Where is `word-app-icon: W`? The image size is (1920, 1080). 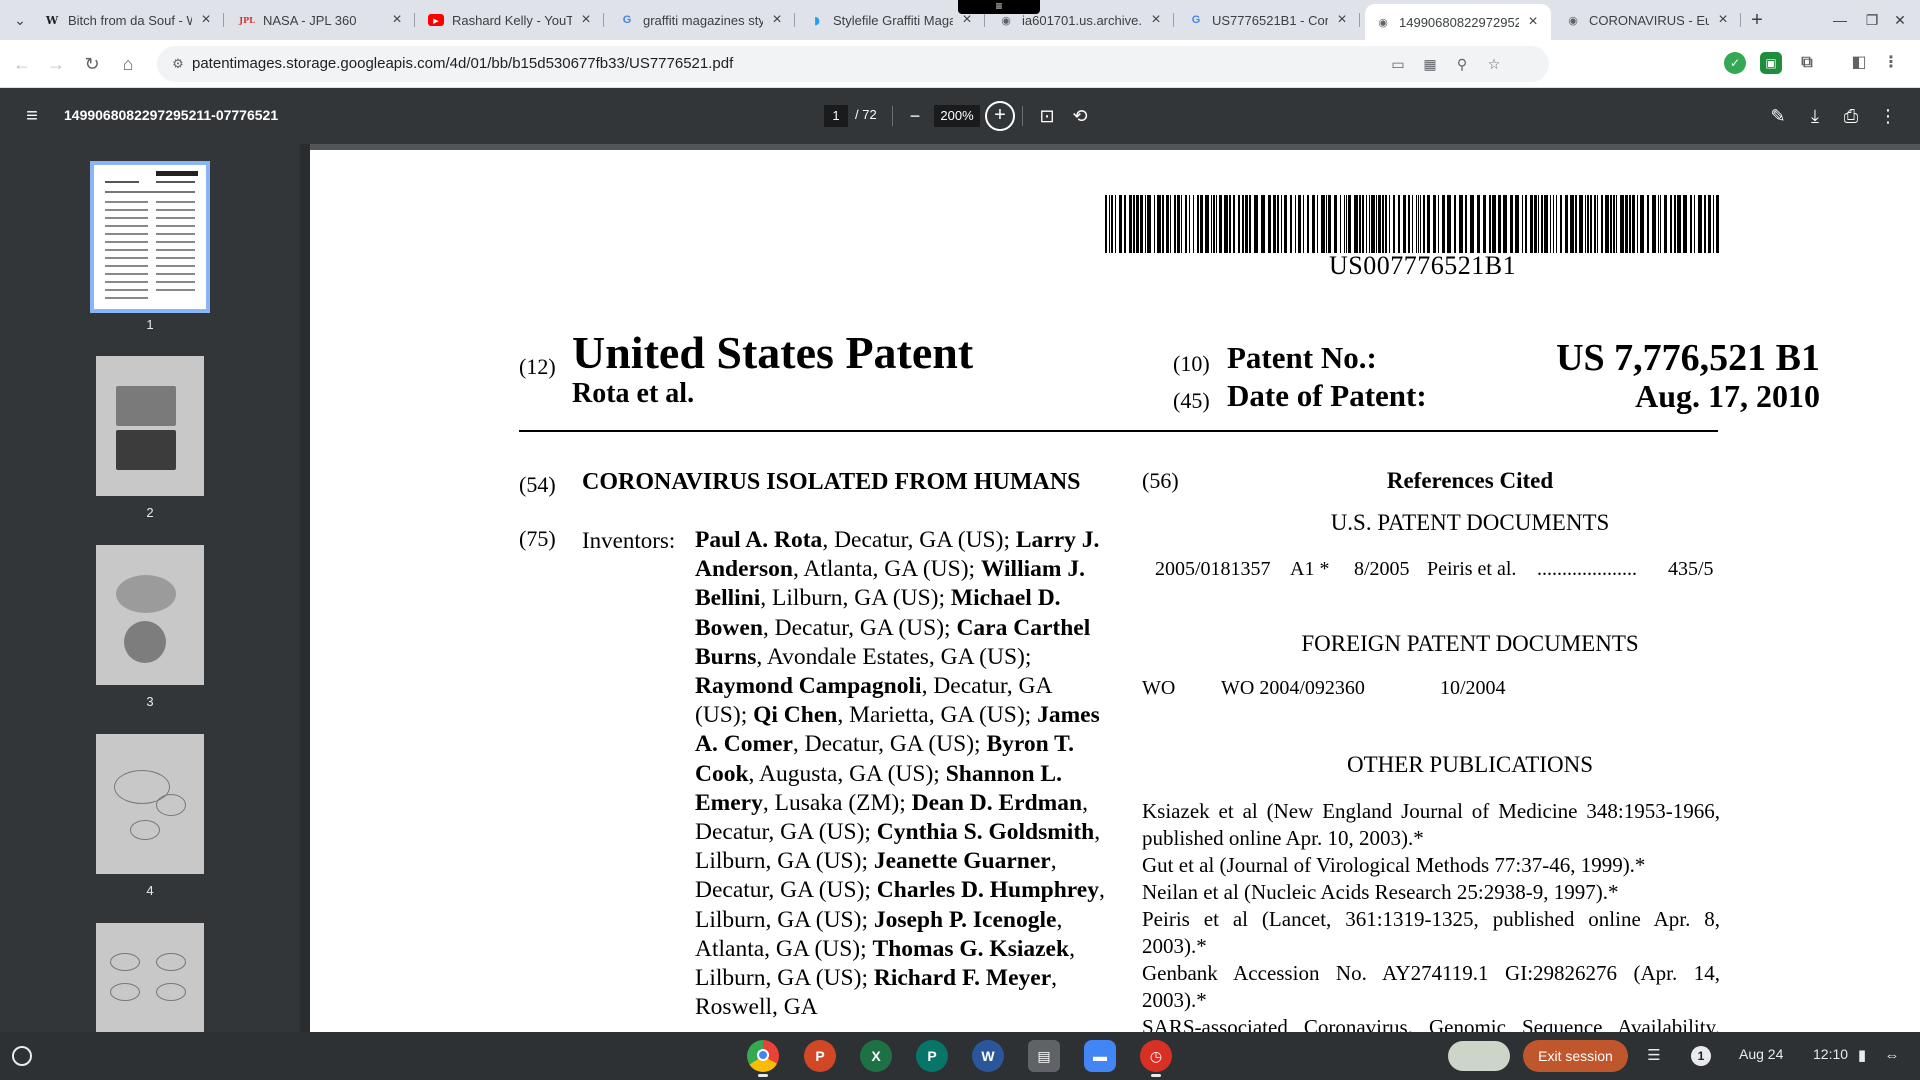
word-app-icon: W is located at coordinates (988, 1056).